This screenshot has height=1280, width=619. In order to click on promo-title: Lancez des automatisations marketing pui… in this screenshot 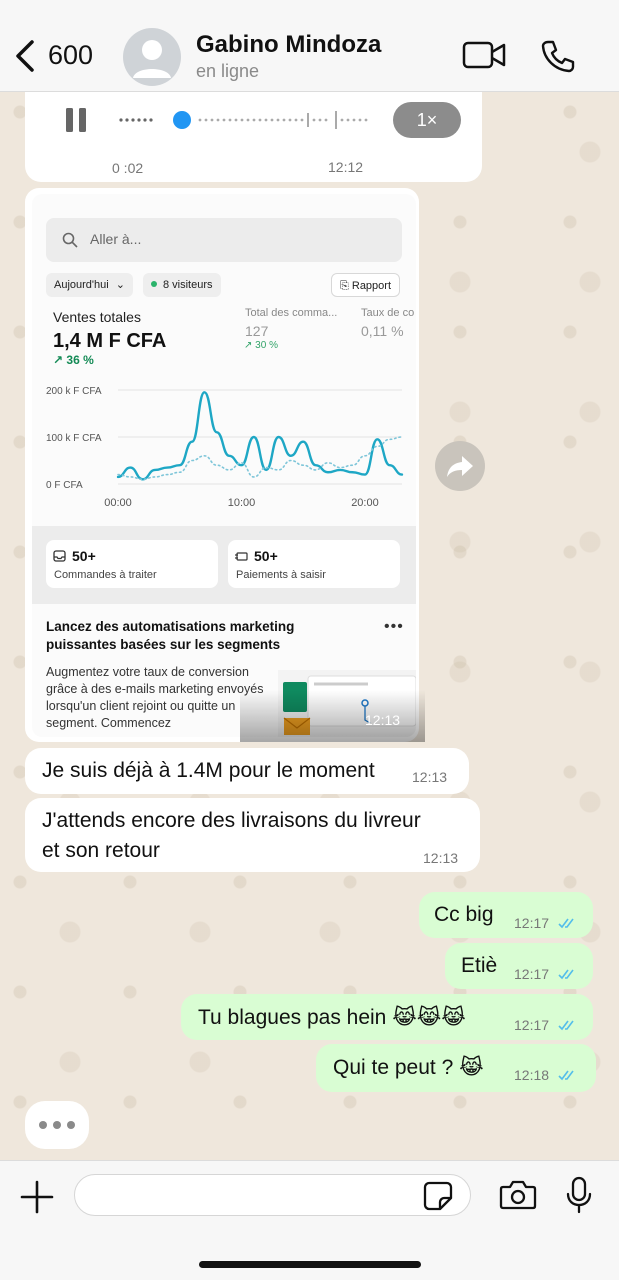, I will do `click(170, 635)`.